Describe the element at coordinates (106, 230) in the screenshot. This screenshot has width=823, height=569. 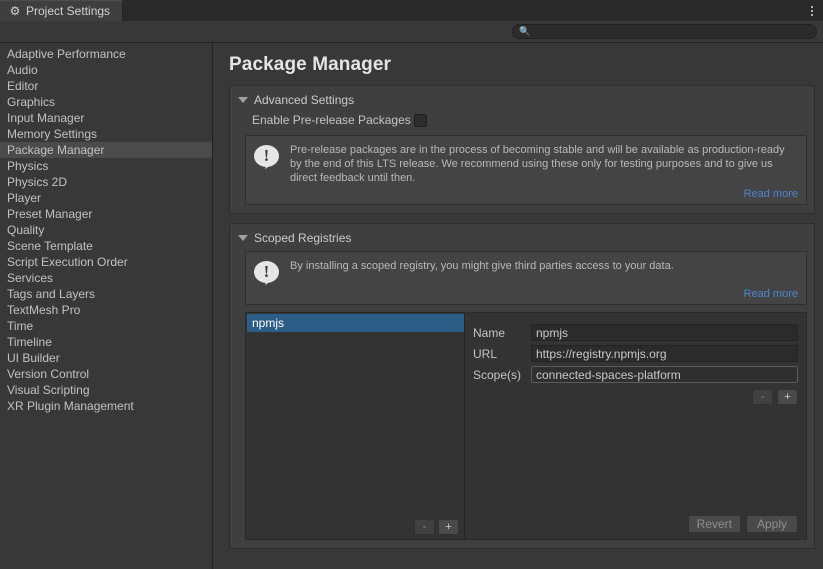
I see `sidebar-item-quality: Quality` at that location.